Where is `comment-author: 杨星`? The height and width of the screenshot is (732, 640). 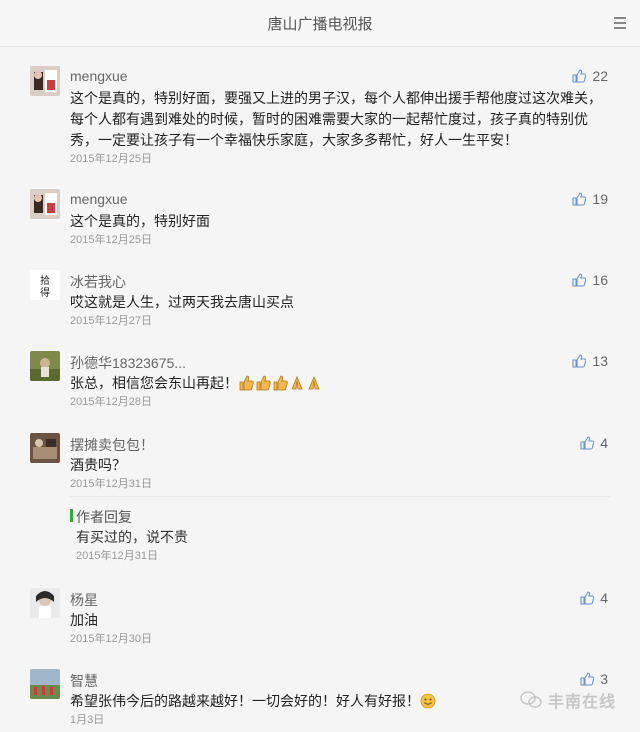 comment-author: 杨星 is located at coordinates (84, 600).